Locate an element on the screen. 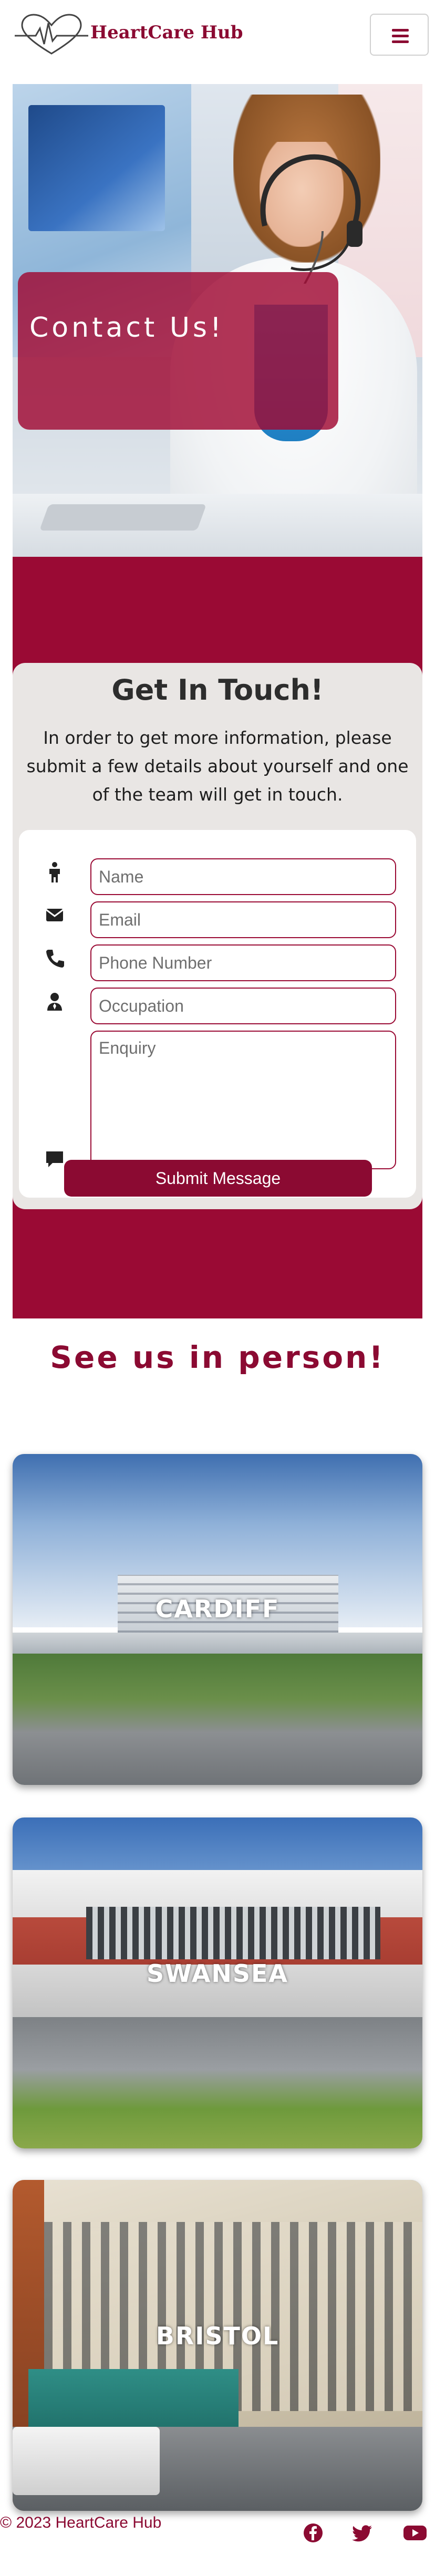 Image resolution: width=435 pixels, height=2576 pixels. location-card-cardiff: CARDIFF is located at coordinates (217, 1619).